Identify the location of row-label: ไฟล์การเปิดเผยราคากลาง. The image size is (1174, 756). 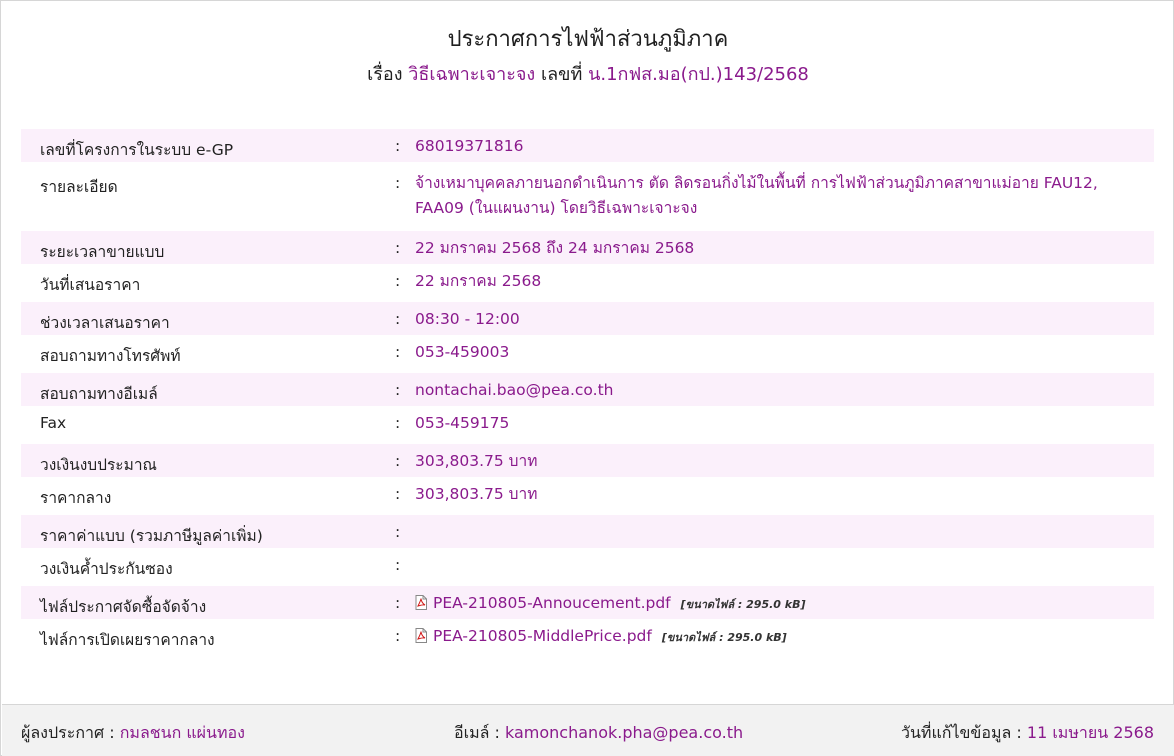
(127, 640).